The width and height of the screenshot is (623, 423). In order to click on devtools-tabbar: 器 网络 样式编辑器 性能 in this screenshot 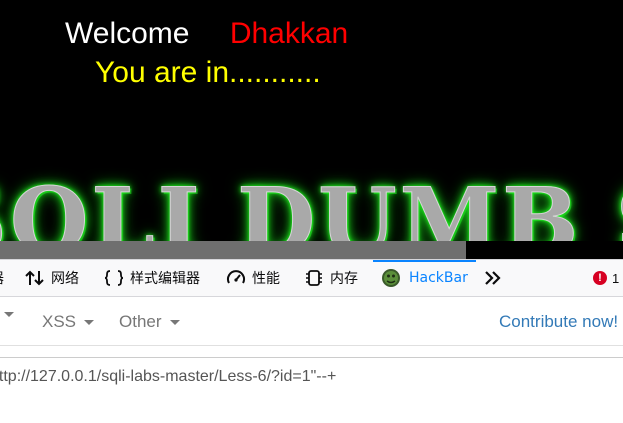, I will do `click(311, 278)`.